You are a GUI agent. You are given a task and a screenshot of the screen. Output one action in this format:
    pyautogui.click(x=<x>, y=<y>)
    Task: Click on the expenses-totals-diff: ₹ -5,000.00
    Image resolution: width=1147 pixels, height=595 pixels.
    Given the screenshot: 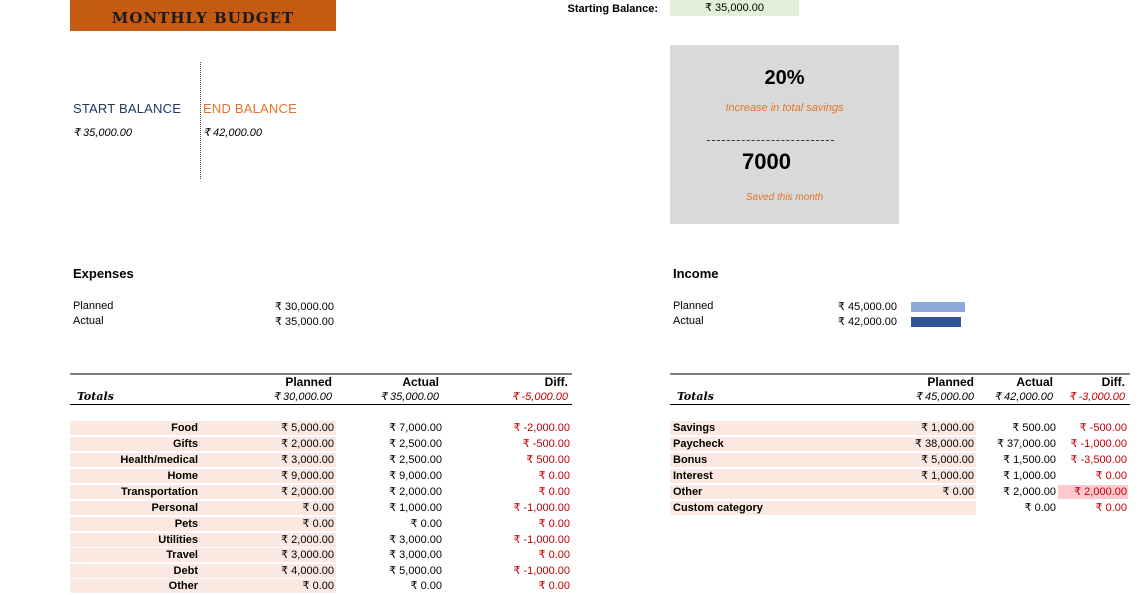 What is the action you would take?
    pyautogui.click(x=539, y=397)
    